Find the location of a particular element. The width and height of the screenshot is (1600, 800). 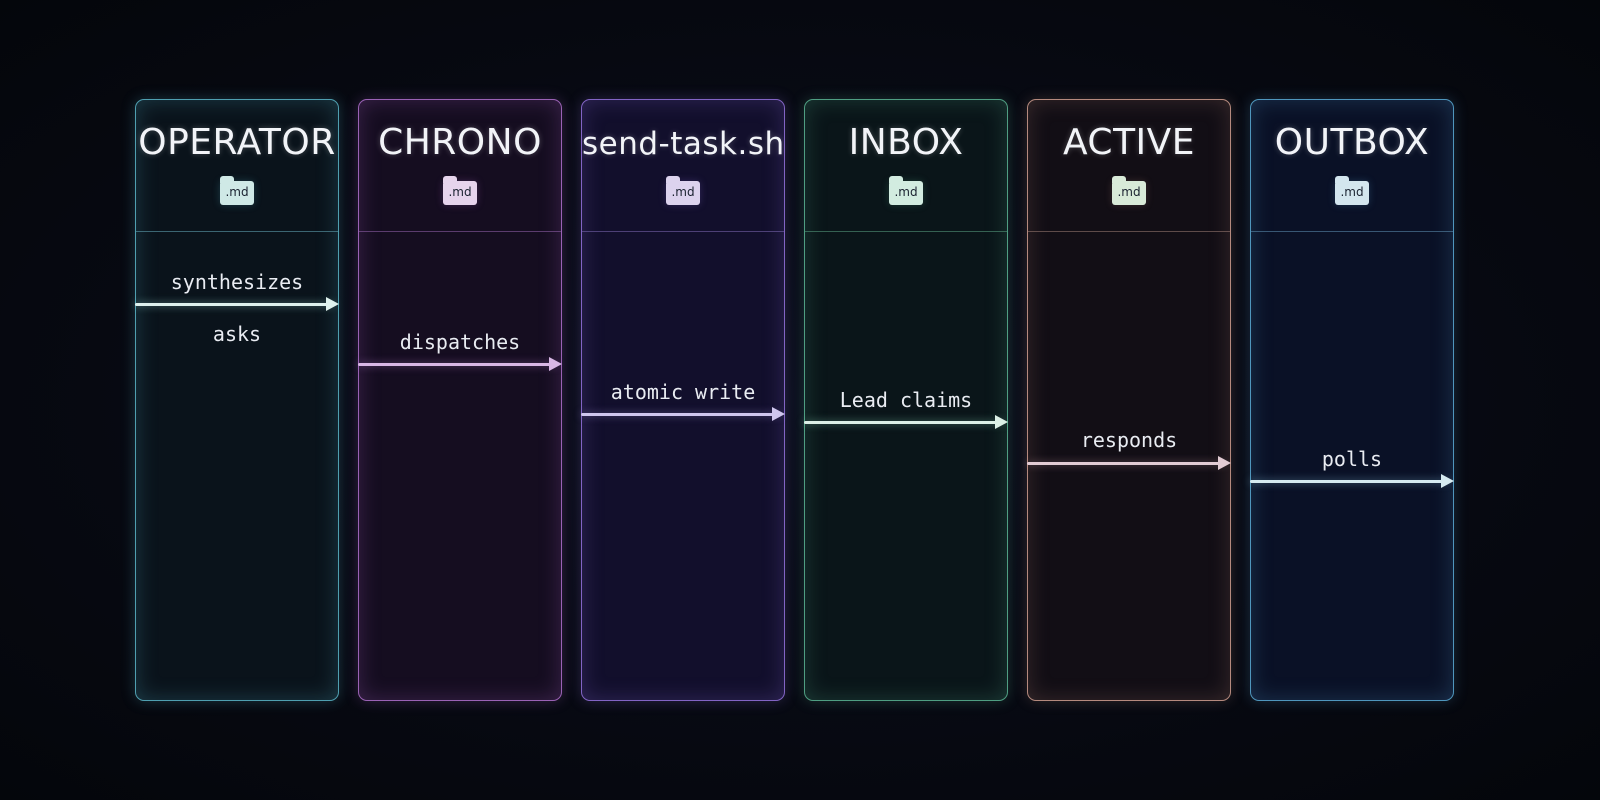

flow-arrow-synthesizes is located at coordinates (237, 304).